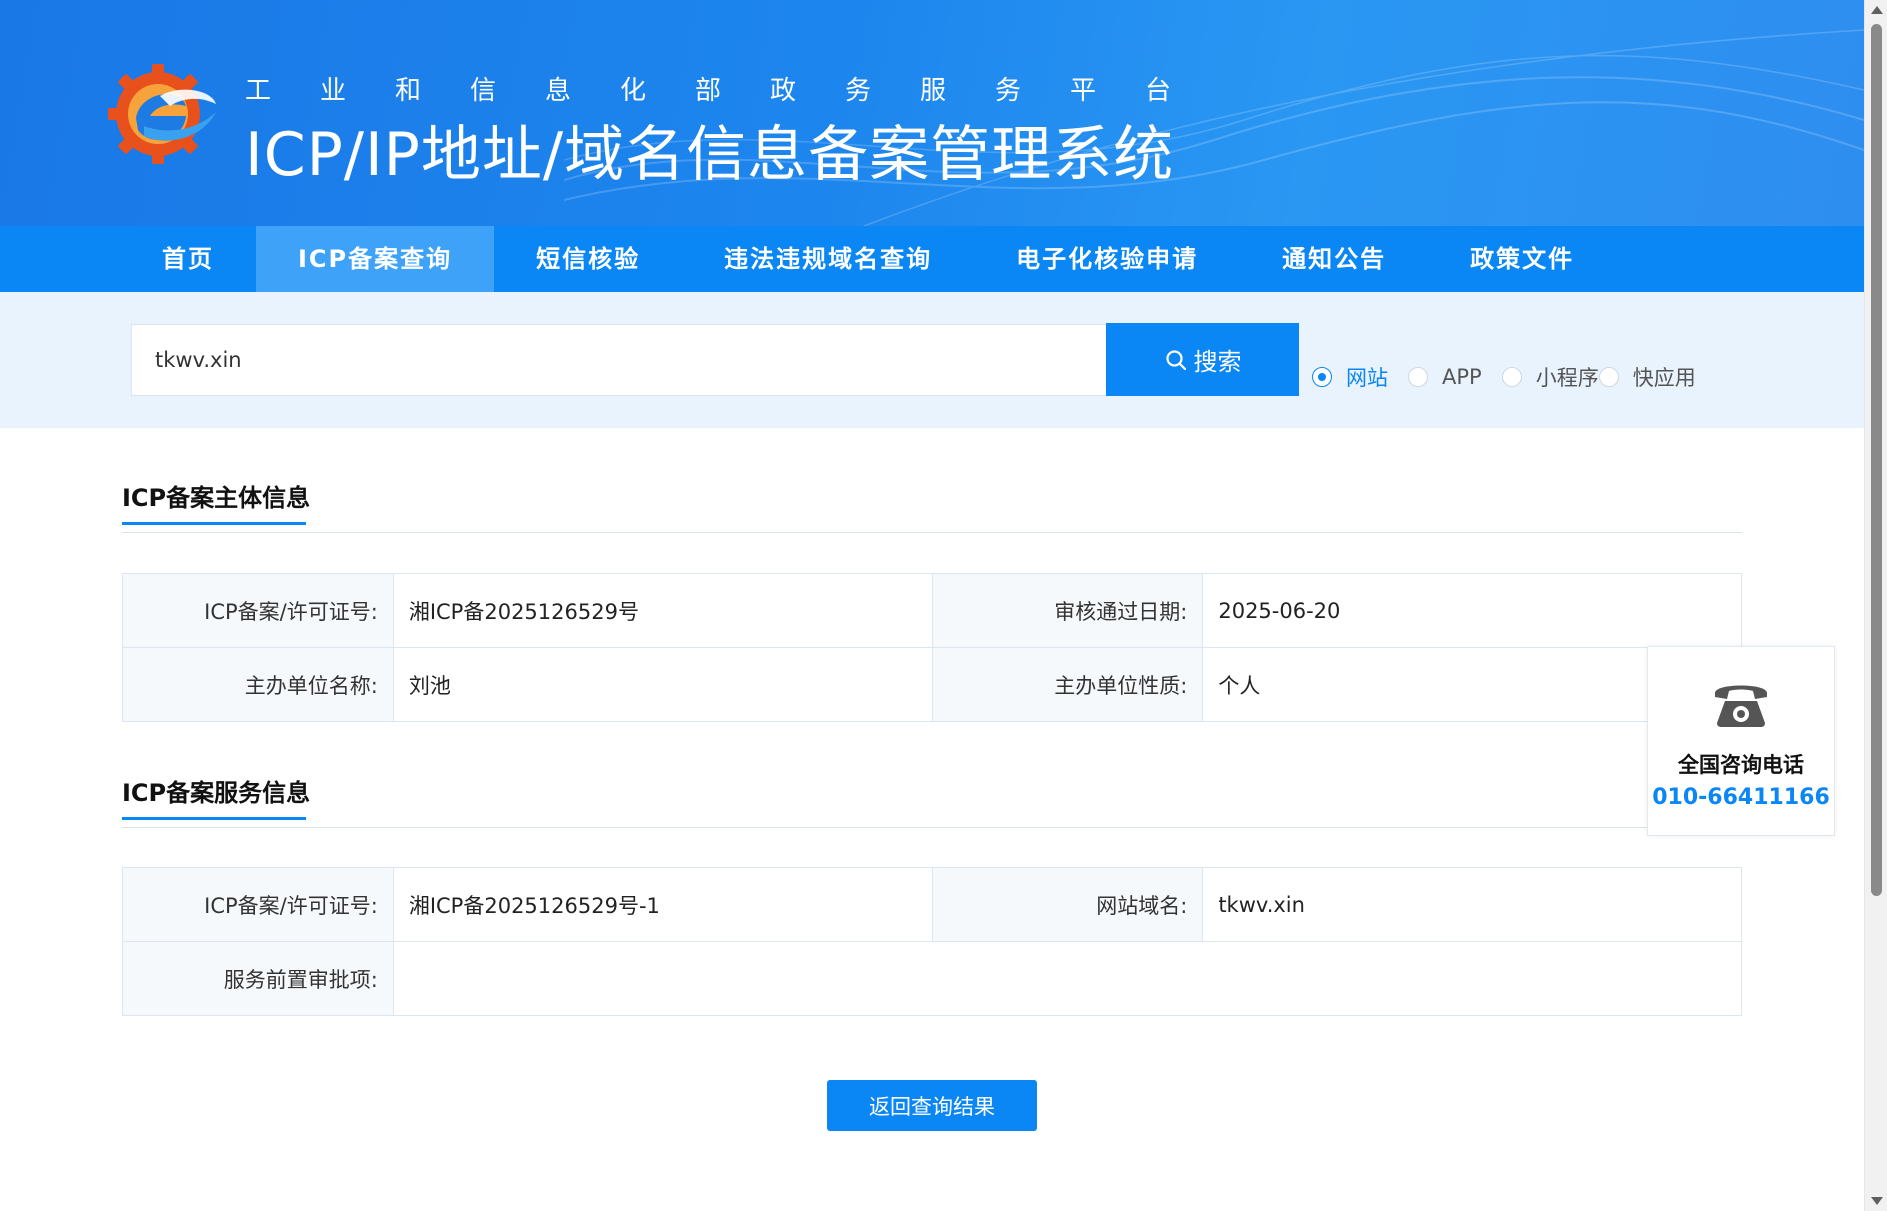 This screenshot has height=1211, width=1887. I want to click on nav-electronic-verify: 电子化核验申请, so click(1107, 259).